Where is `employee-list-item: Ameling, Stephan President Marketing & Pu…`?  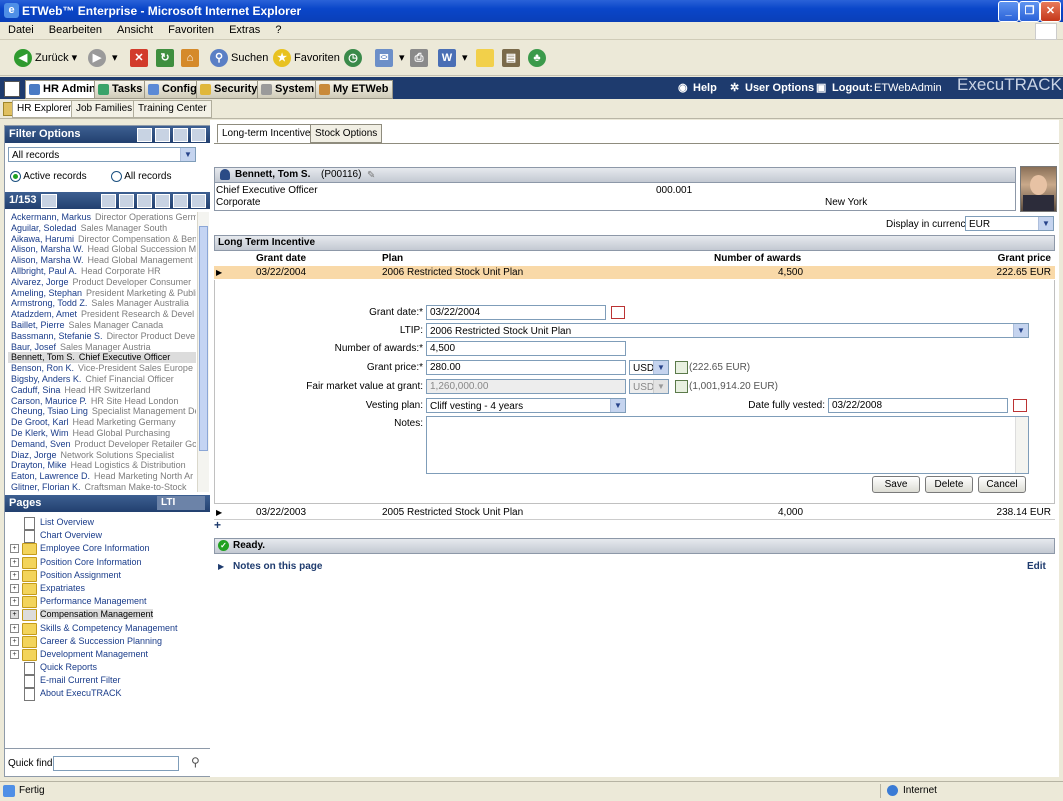 employee-list-item: Ameling, Stephan President Marketing & Pu… is located at coordinates (102, 293).